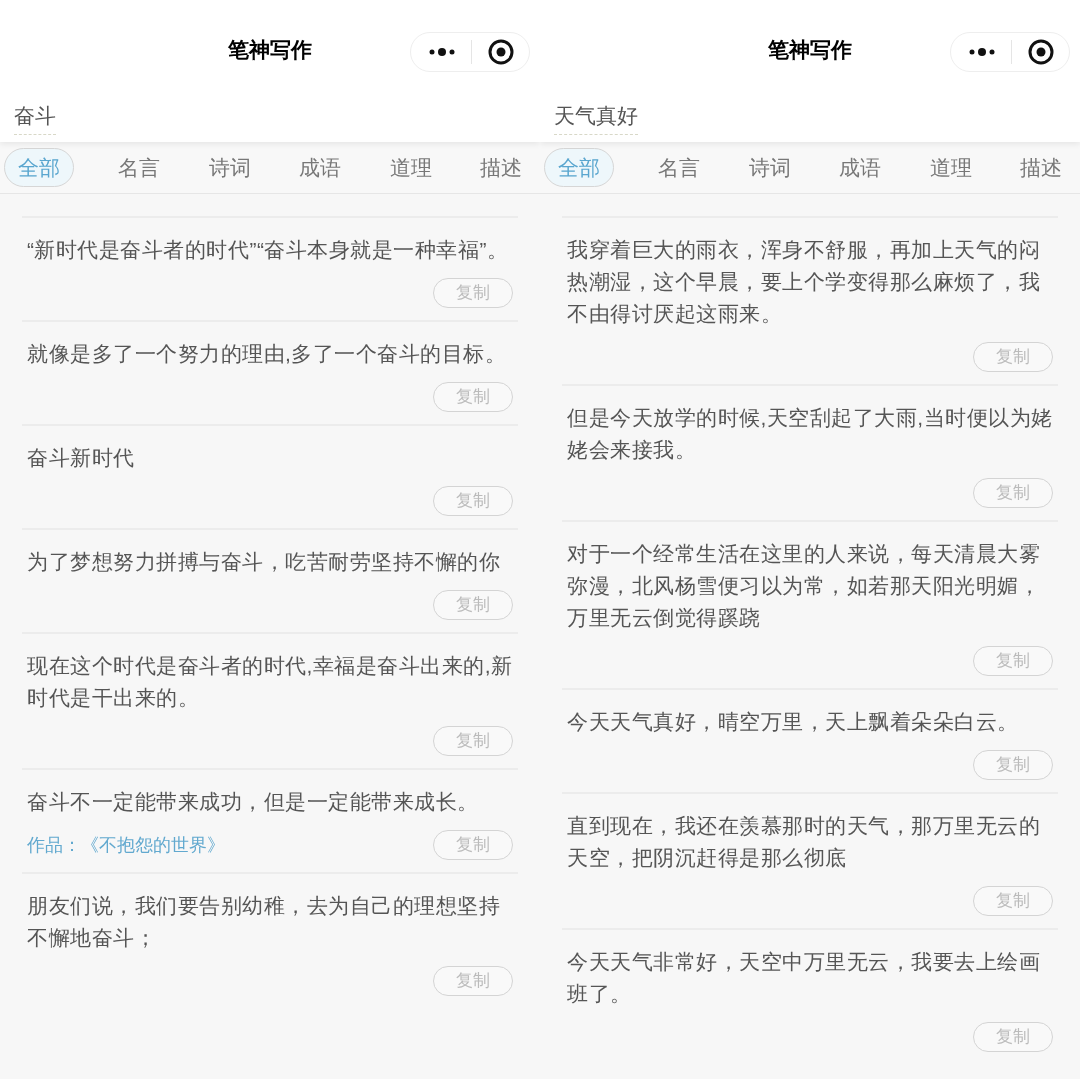 The height and width of the screenshot is (1079, 1080). I want to click on sentence-text: 我穿着巨大的雨衣，浑身不舒服，再加上天气的闷热潮湿，这个早晨，要上个学变得那么麻烦了，我不由得讨厌起这雨来。, so click(804, 282).